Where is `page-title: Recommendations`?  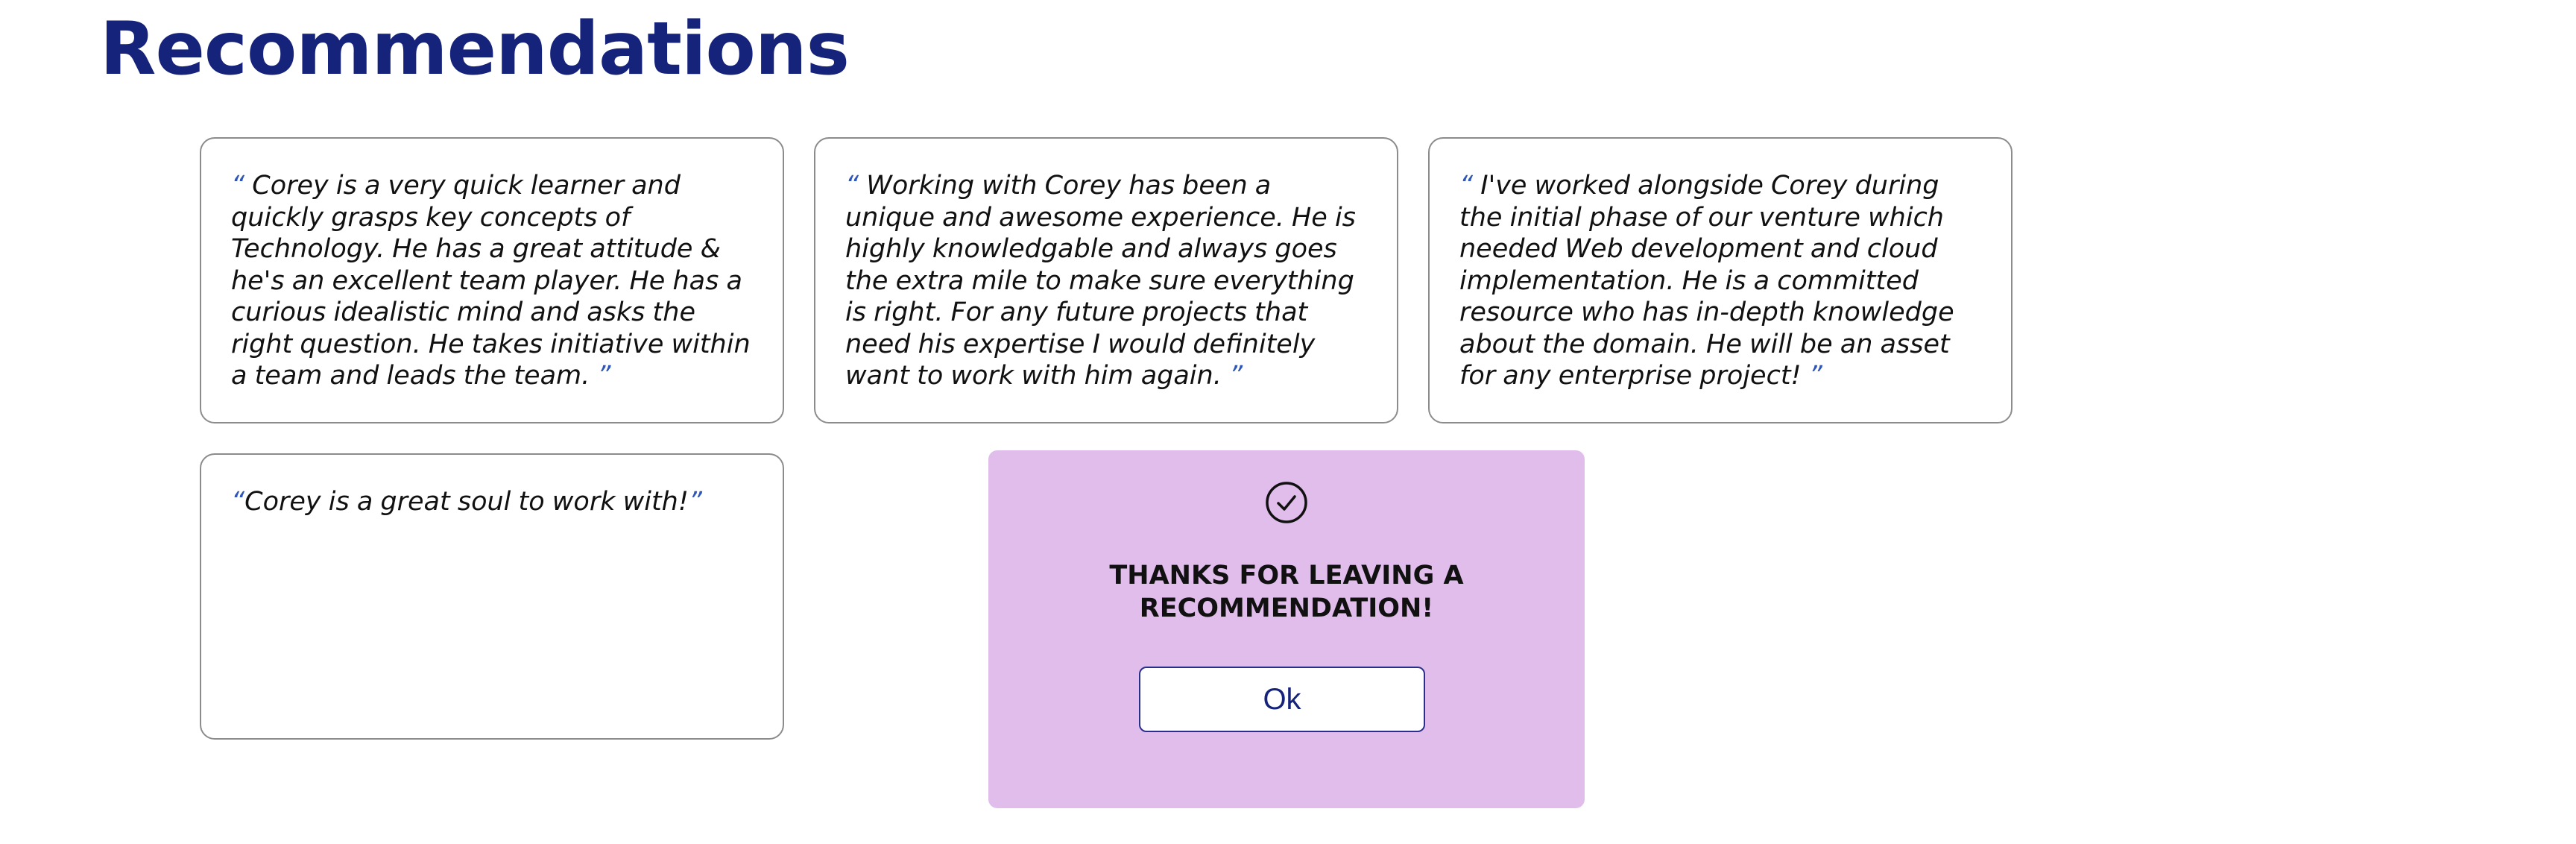
page-title: Recommendations is located at coordinates (475, 49).